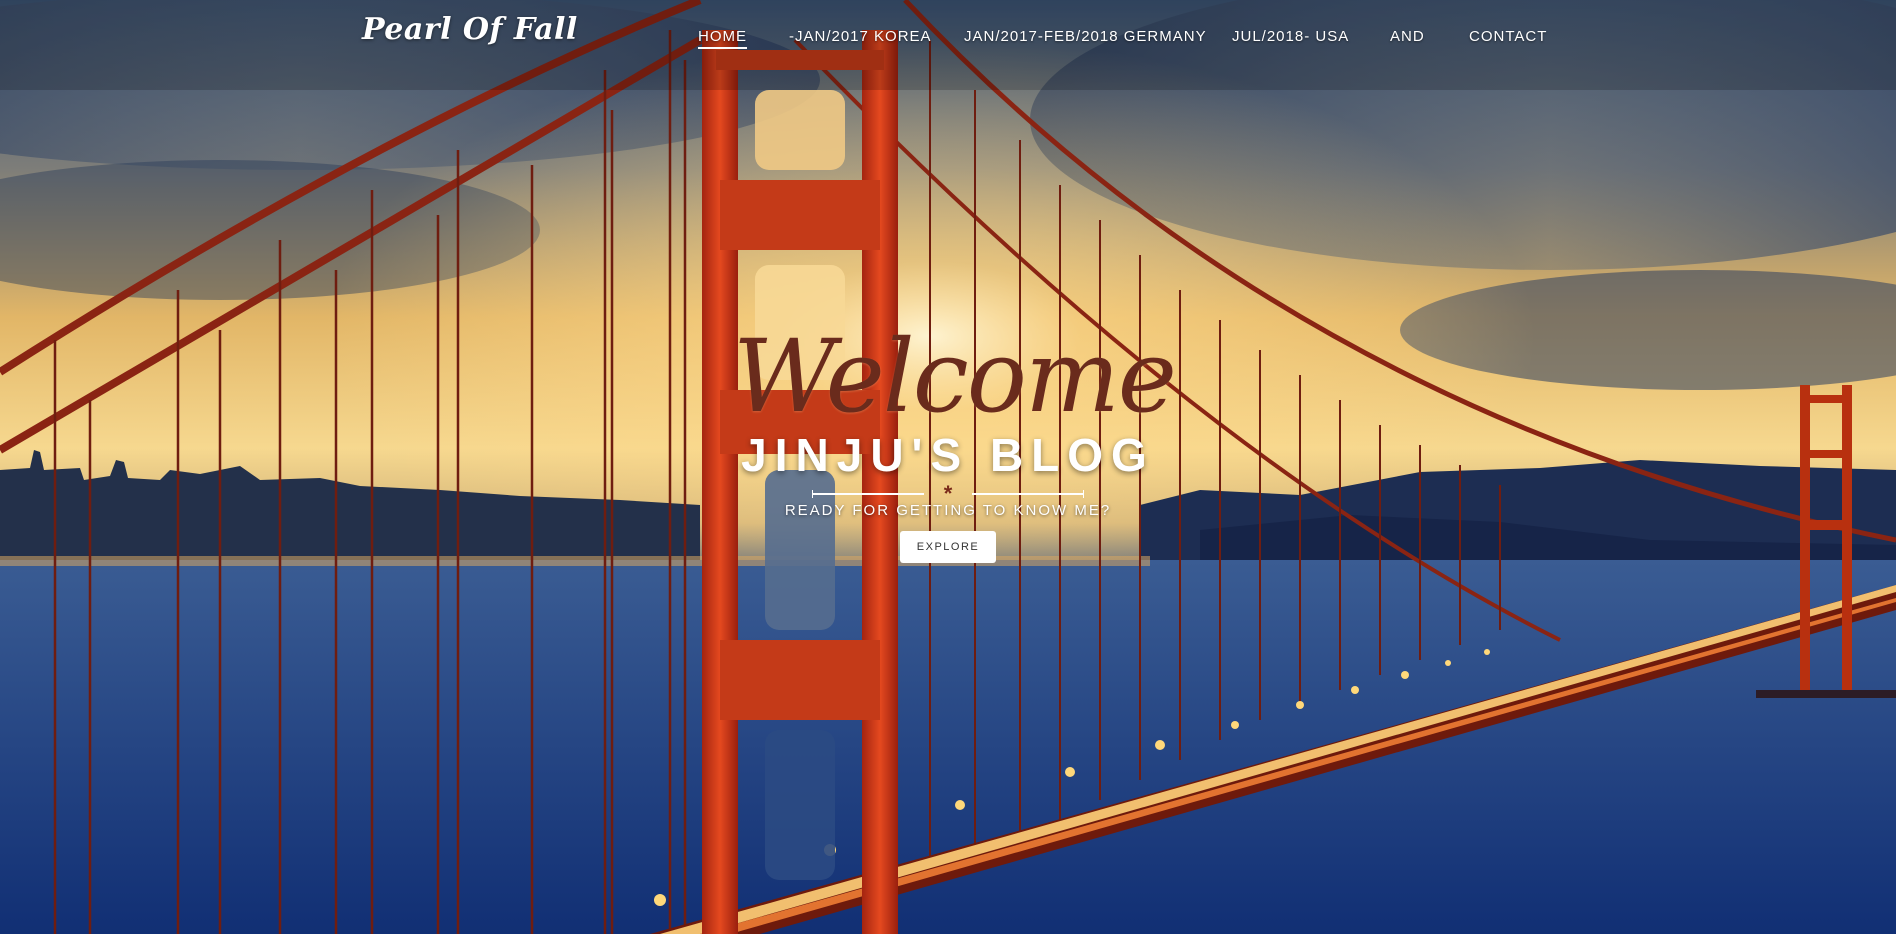  What do you see at coordinates (948, 547) in the screenshot?
I see `explore-button: EXPLORE` at bounding box center [948, 547].